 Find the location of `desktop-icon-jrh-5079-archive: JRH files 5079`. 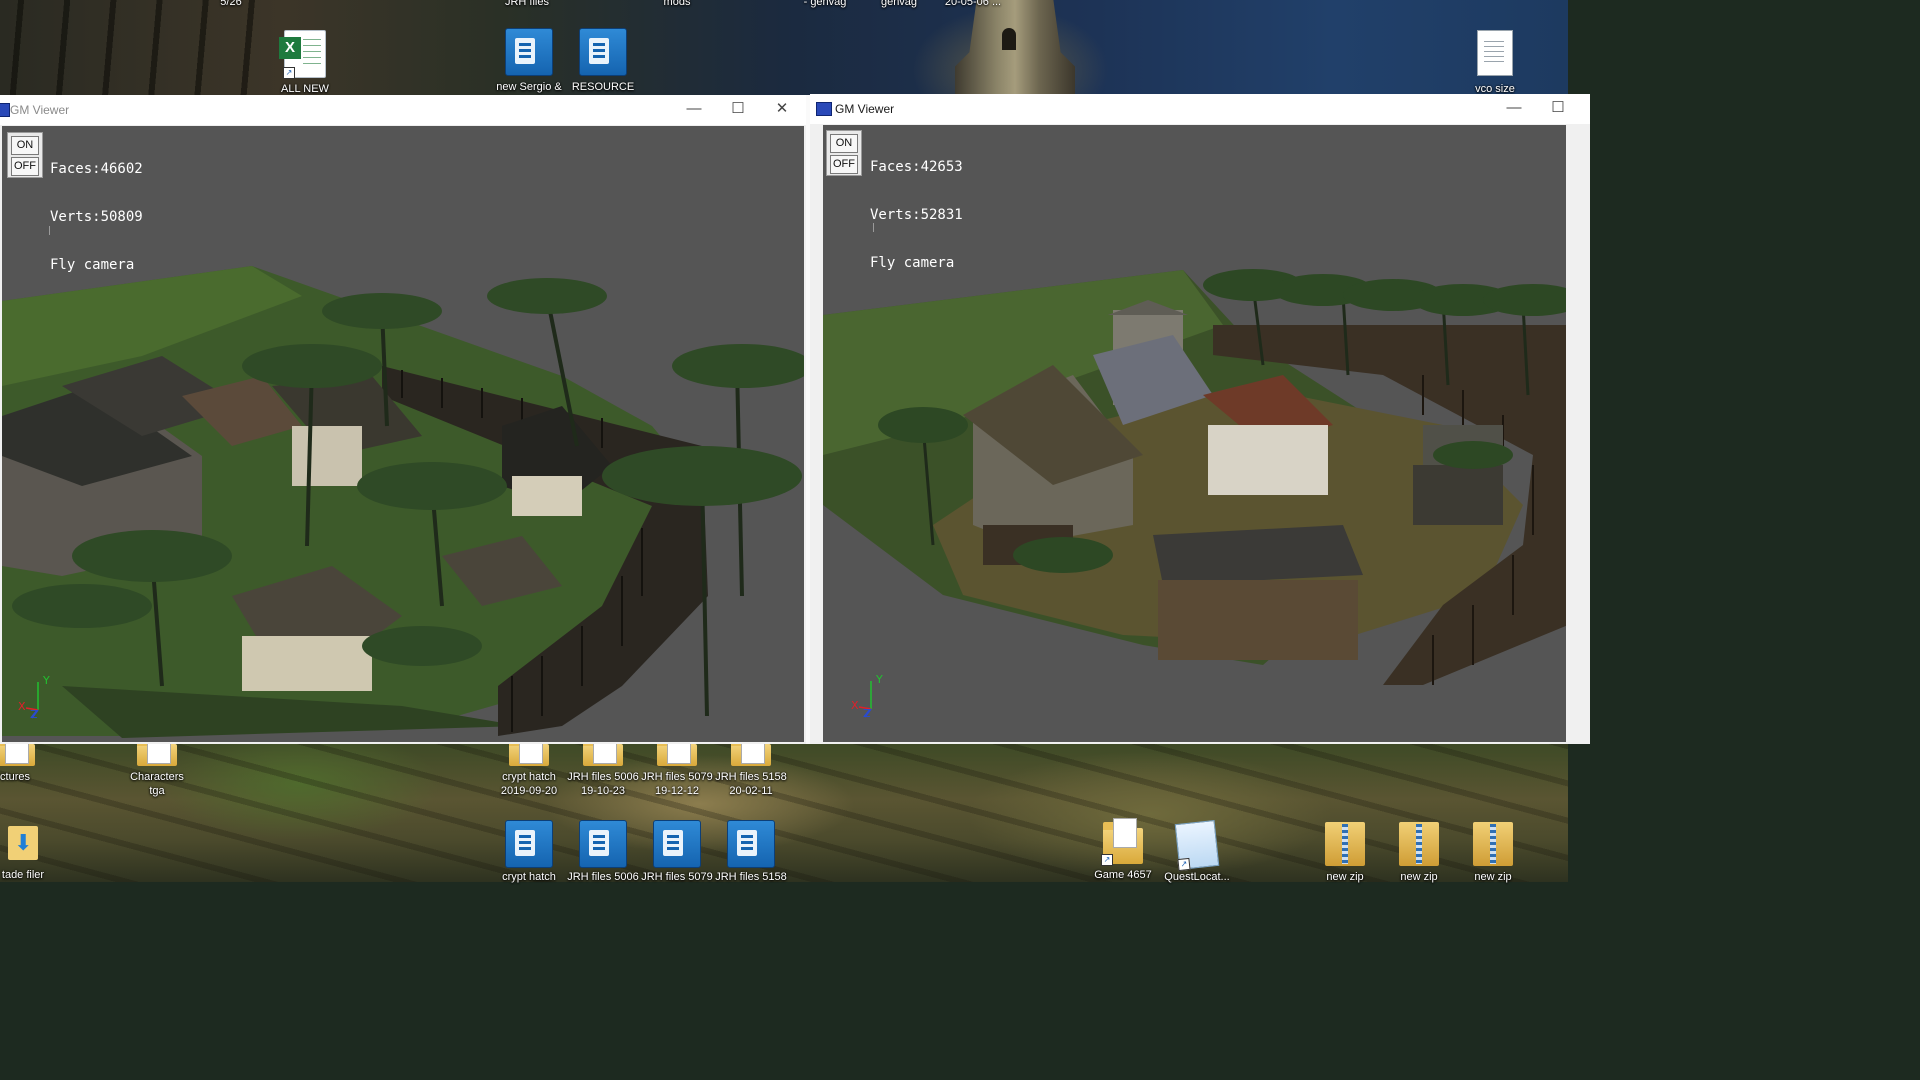

desktop-icon-jrh-5079-archive: JRH files 5079 is located at coordinates (677, 852).